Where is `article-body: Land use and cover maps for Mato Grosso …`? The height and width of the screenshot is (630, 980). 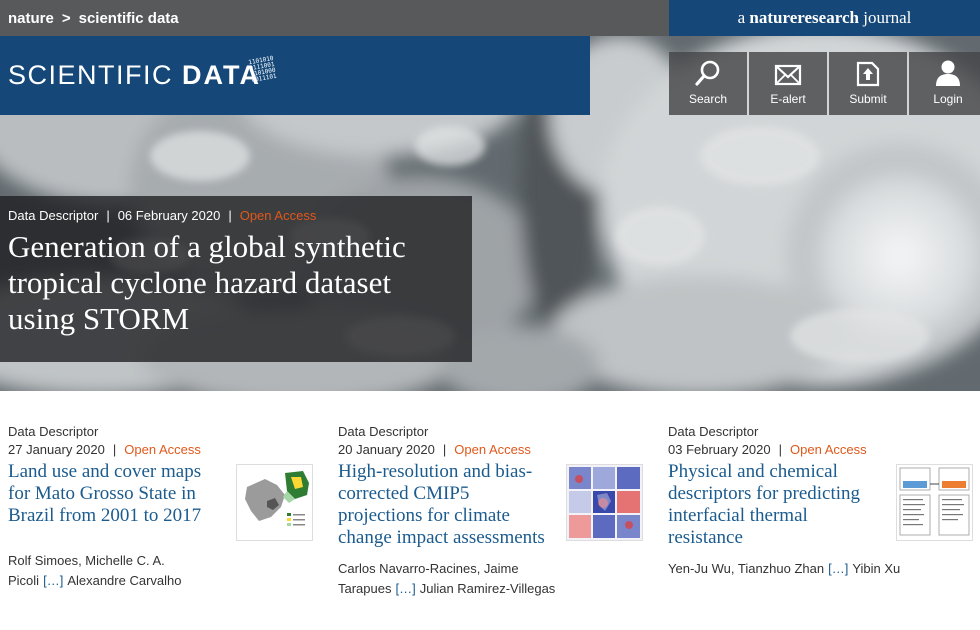
article-body: Land use and cover maps for Mato Grosso … is located at coordinates (160, 501).